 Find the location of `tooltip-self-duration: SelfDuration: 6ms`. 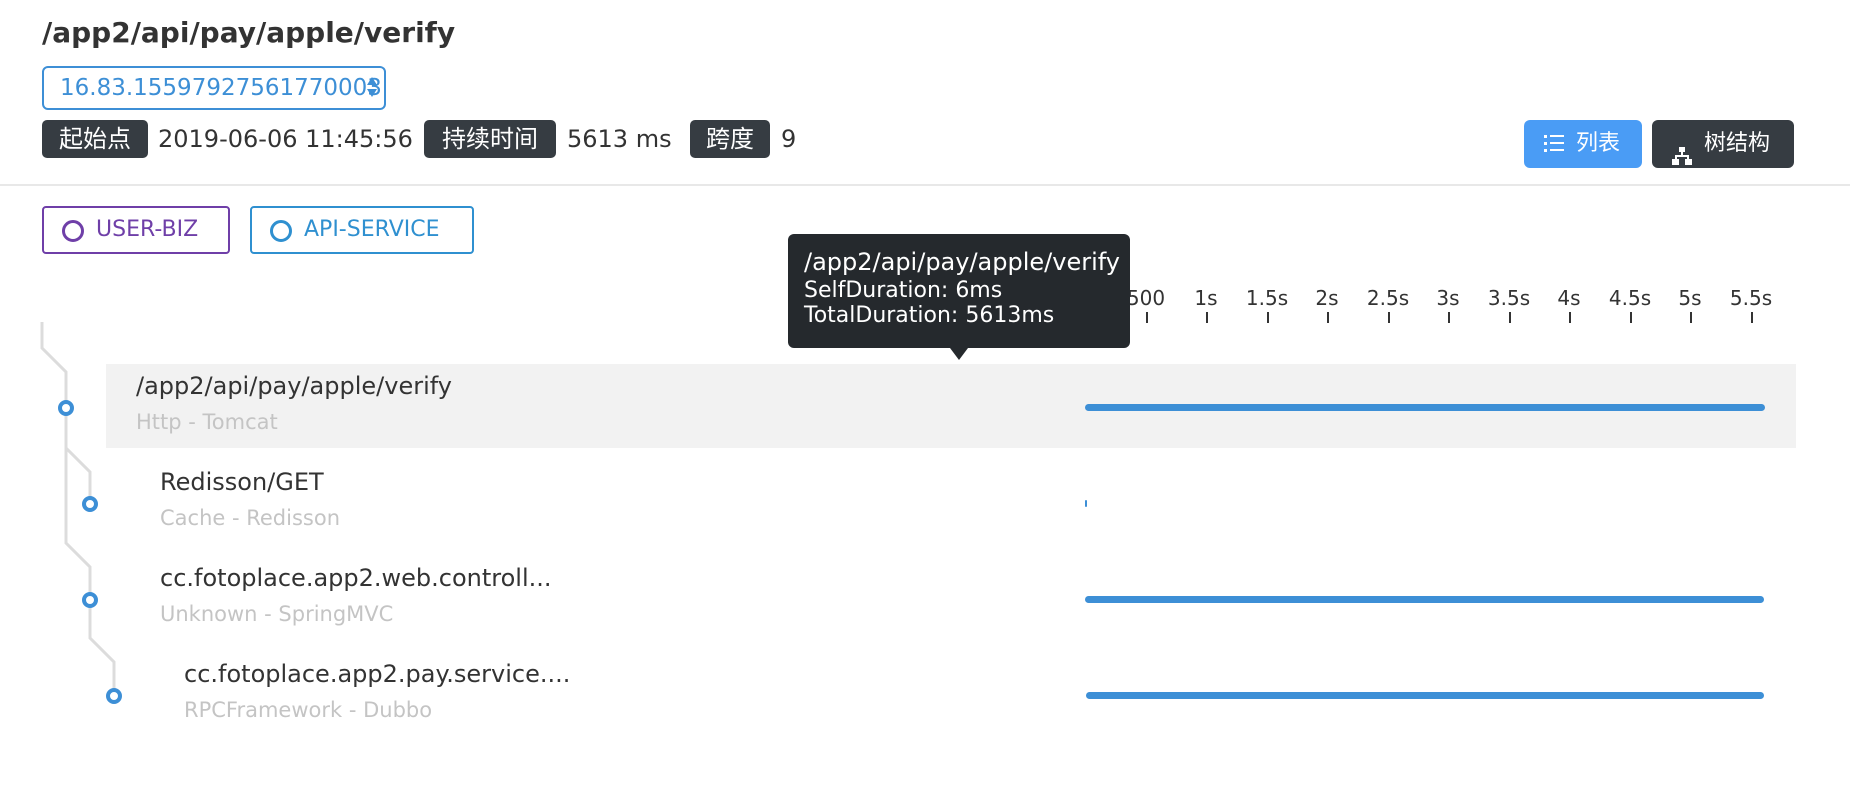

tooltip-self-duration: SelfDuration: 6ms is located at coordinates (903, 290).